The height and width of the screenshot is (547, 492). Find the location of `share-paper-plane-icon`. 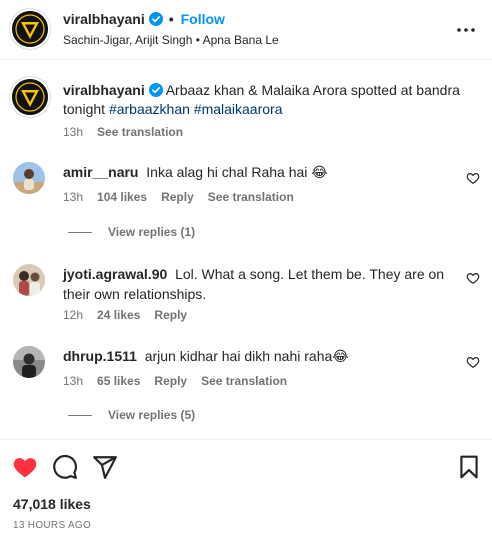

share-paper-plane-icon is located at coordinates (105, 467).